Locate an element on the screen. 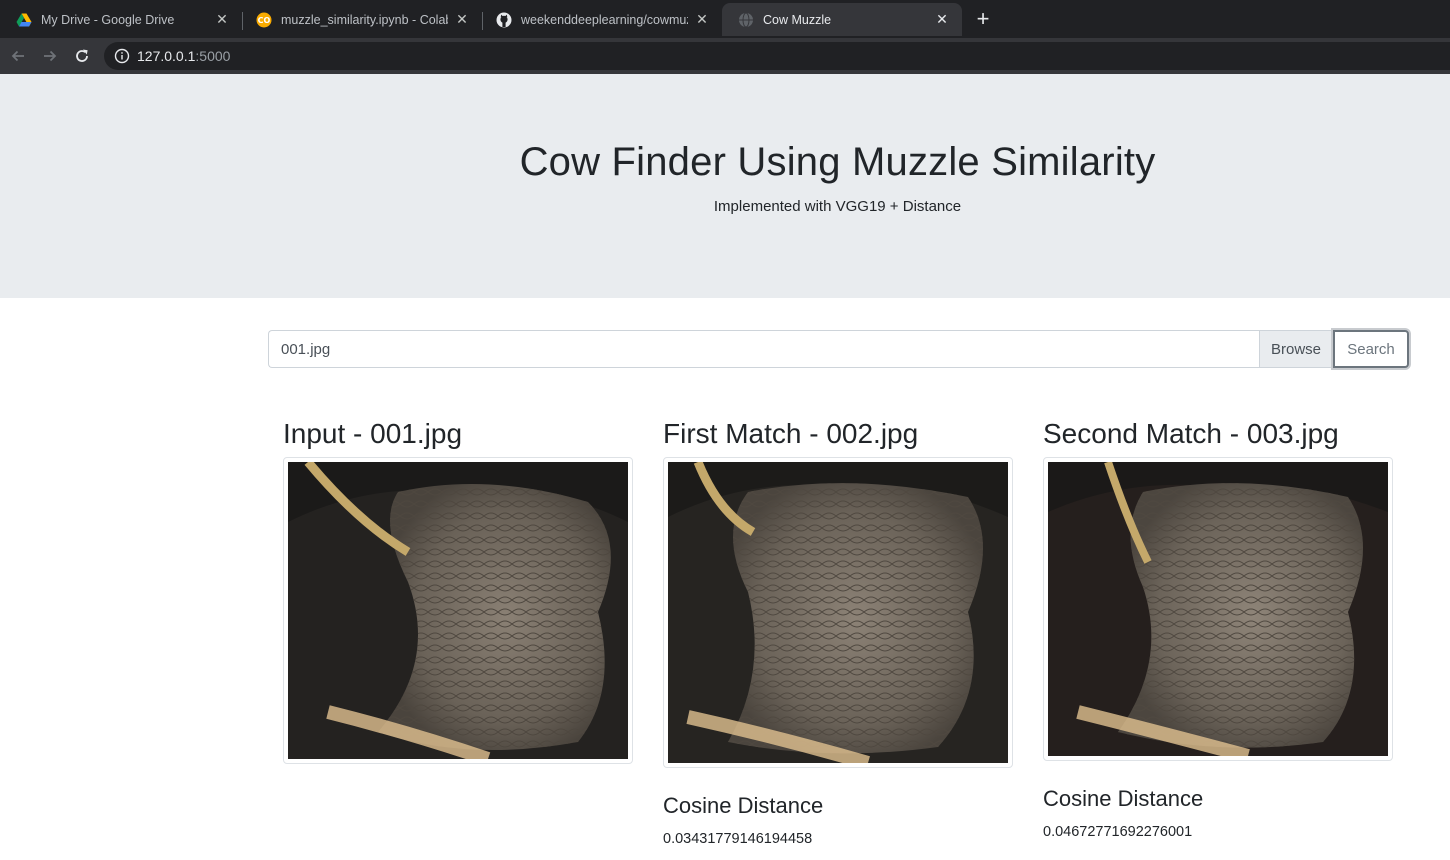 Image resolution: width=1450 pixels, height=860 pixels. url-port: :5000 is located at coordinates (213, 56).